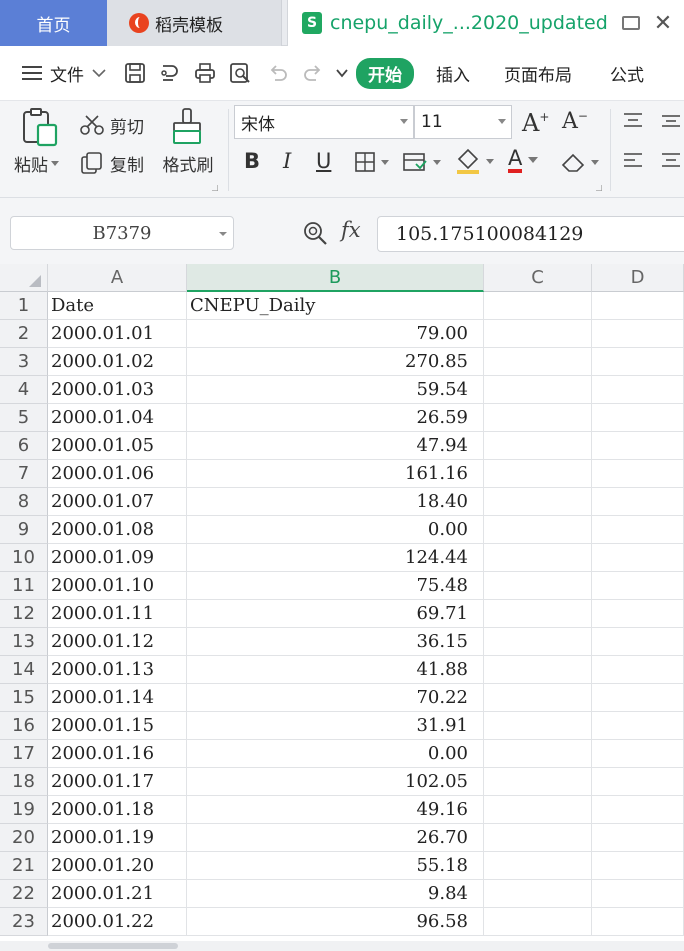  Describe the element at coordinates (117, 278) in the screenshot. I see `column-header-a: A` at that location.